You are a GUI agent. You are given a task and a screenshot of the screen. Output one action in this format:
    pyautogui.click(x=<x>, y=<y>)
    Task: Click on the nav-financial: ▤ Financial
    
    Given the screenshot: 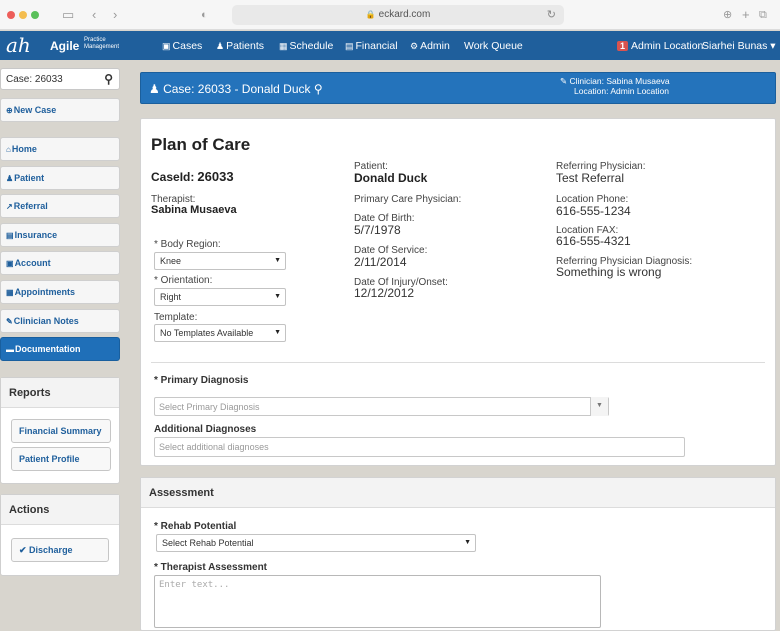 What is the action you would take?
    pyautogui.click(x=371, y=46)
    